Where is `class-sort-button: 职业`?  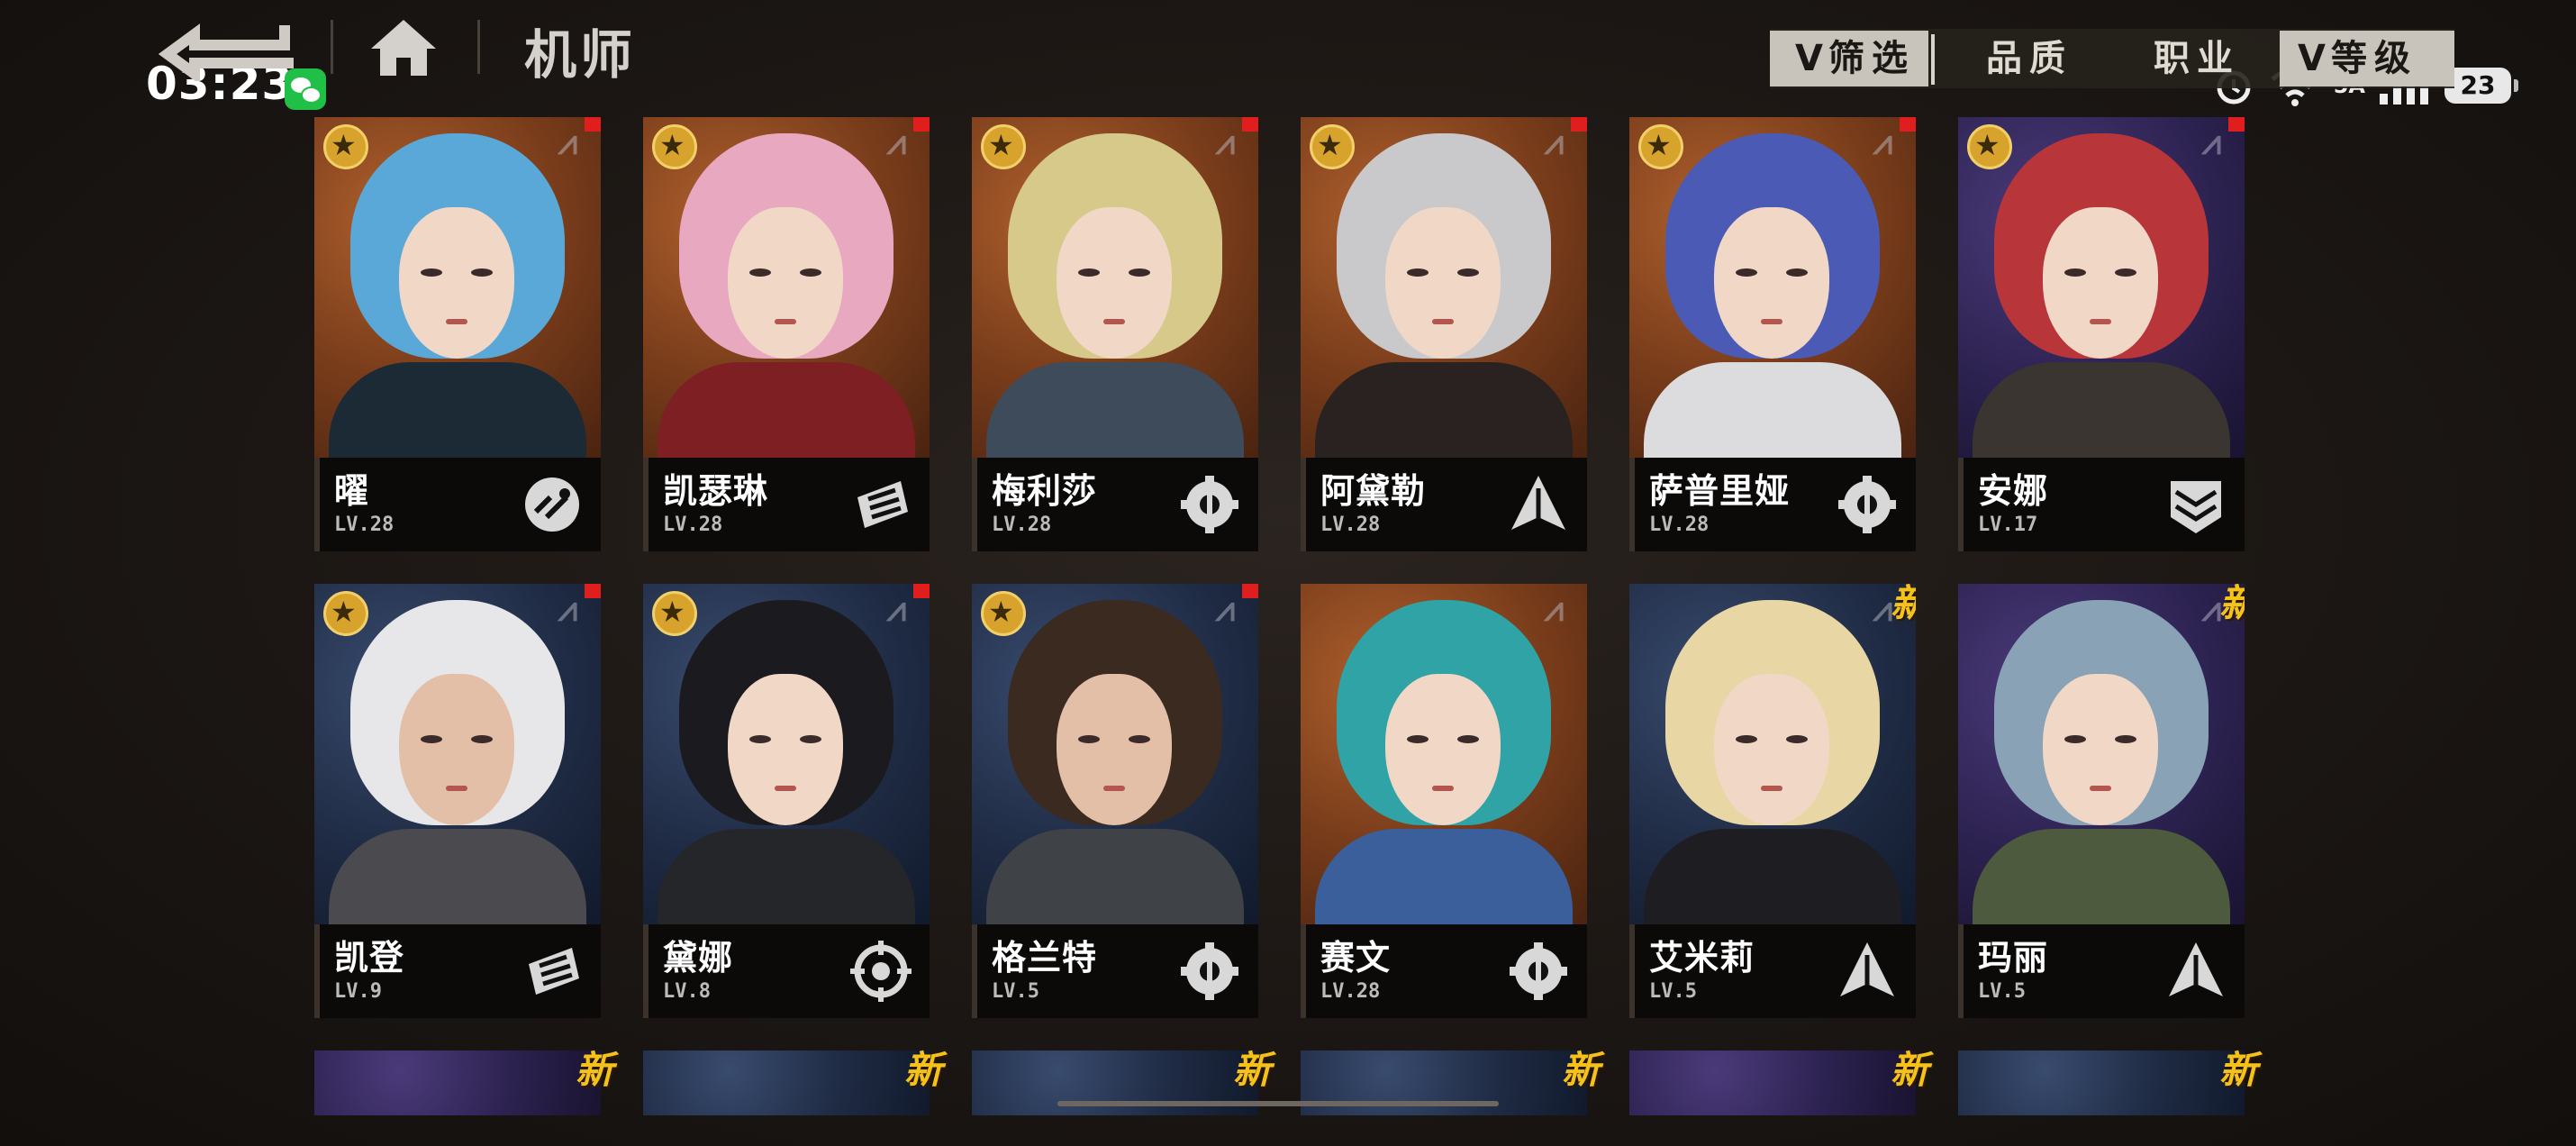 class-sort-button: 职业 is located at coordinates (2217, 58).